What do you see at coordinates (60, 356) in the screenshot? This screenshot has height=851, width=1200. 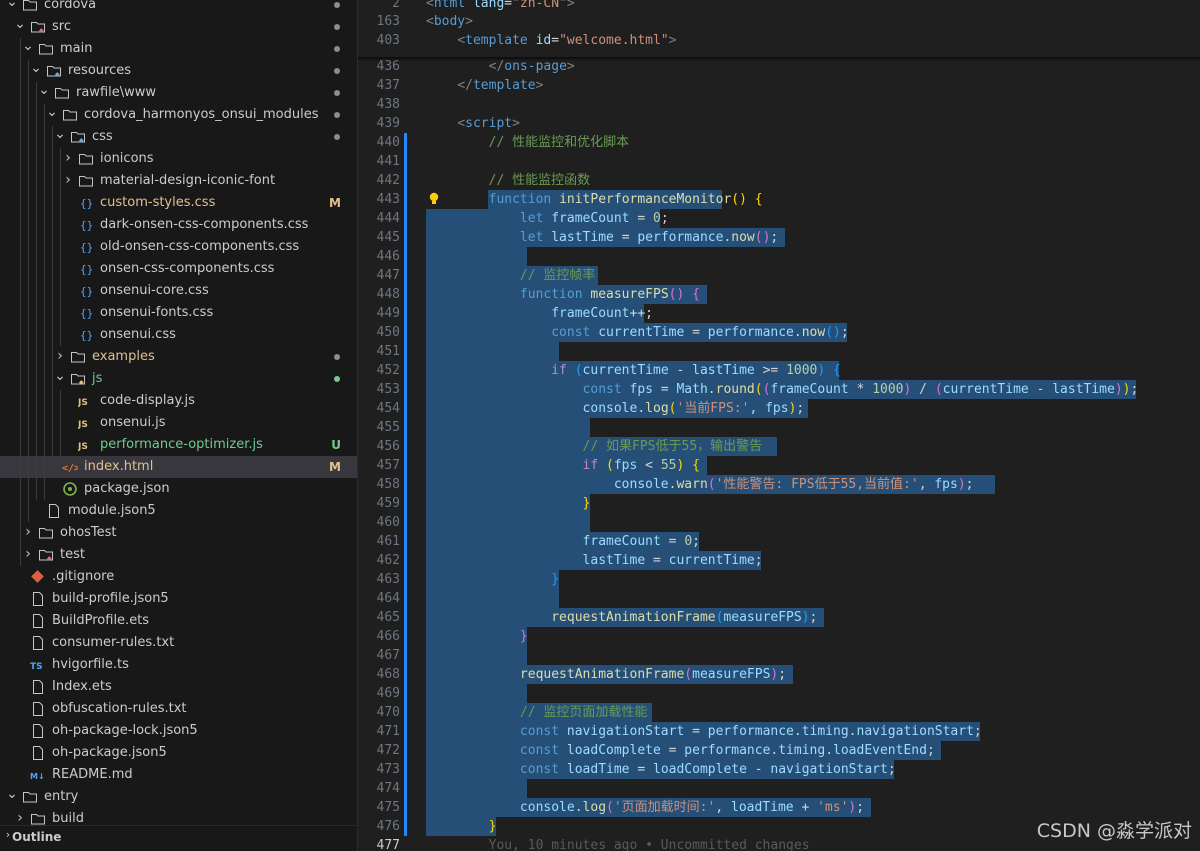 I see `chevron-right-icon: ›` at bounding box center [60, 356].